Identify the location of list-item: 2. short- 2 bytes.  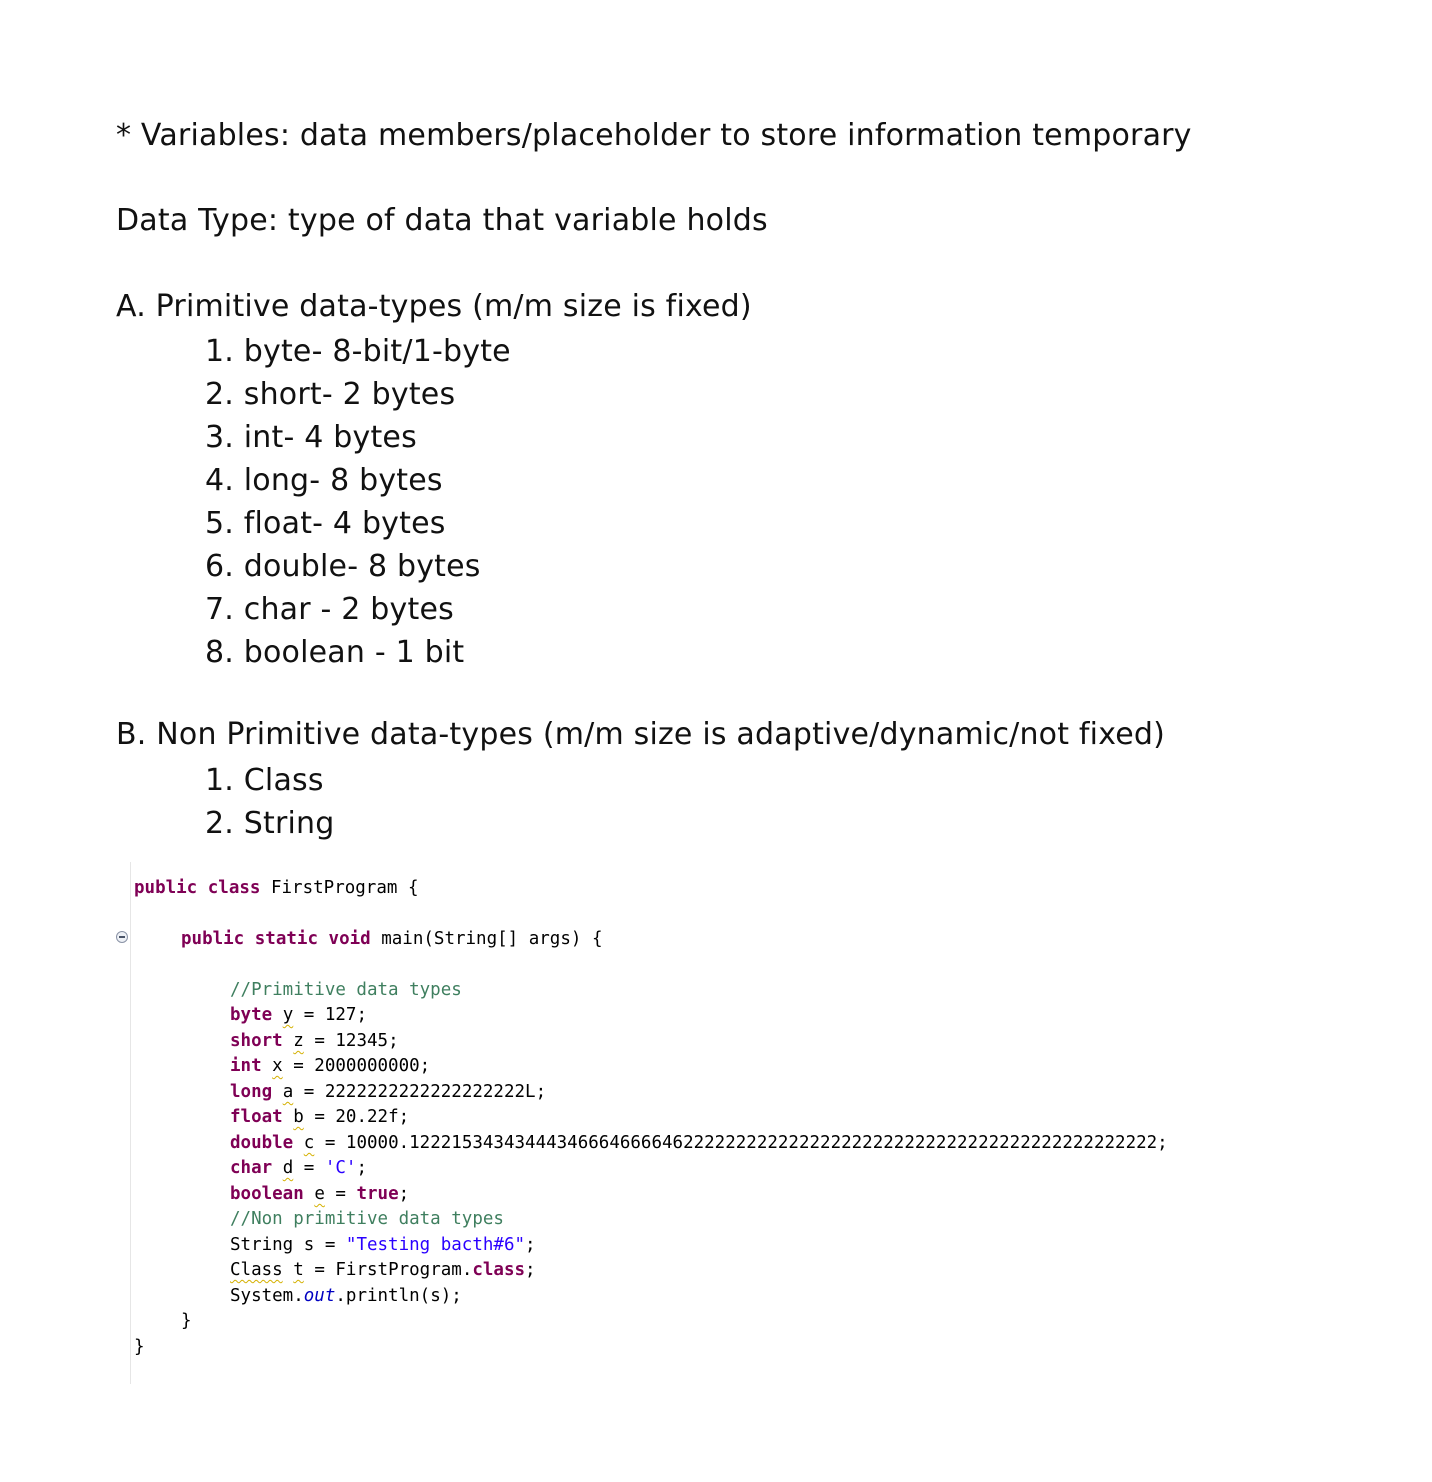
(330, 394).